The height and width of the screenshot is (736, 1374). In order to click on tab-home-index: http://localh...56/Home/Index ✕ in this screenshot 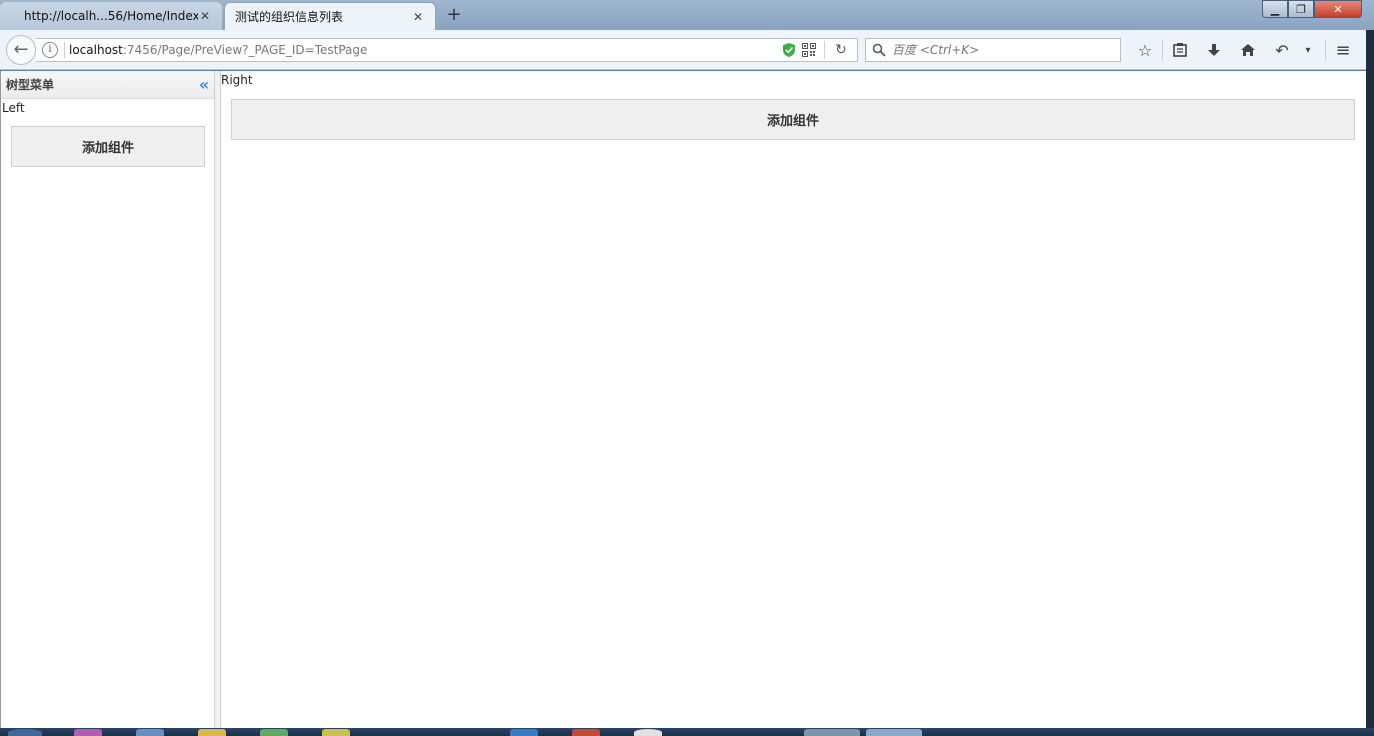, I will do `click(111, 16)`.